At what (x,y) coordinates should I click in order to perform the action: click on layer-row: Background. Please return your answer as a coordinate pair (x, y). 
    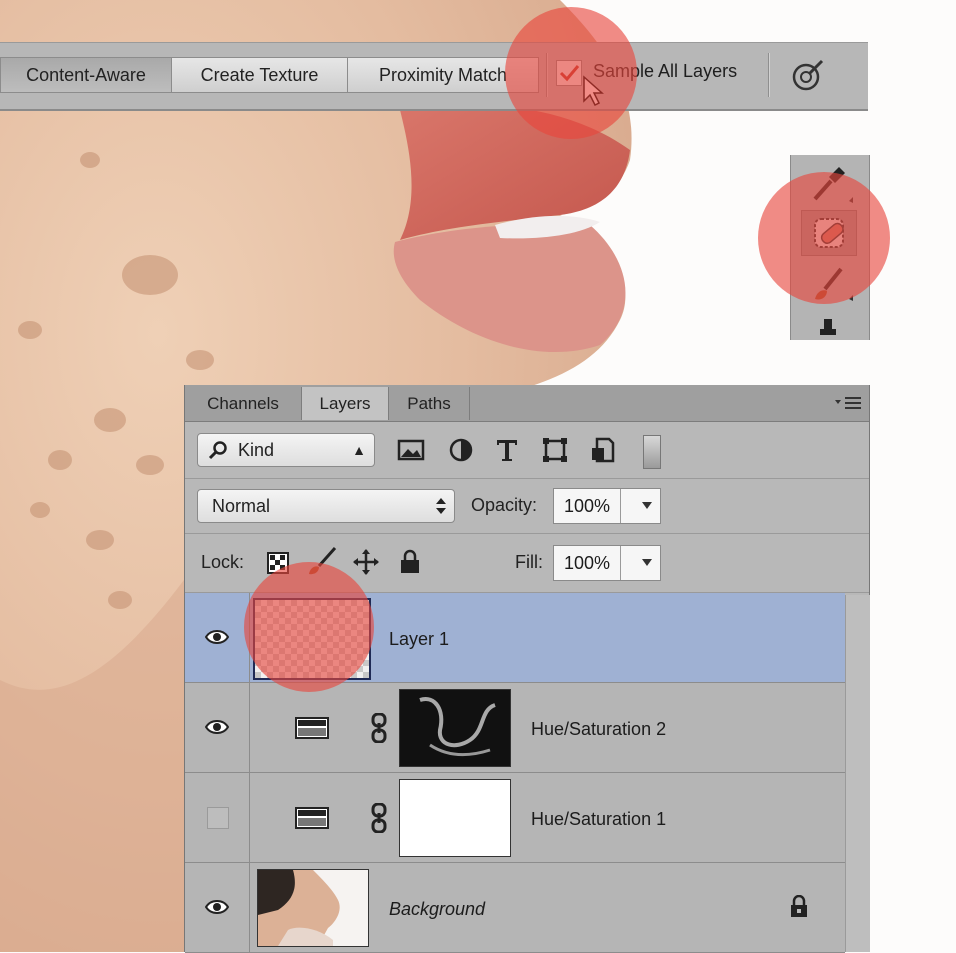
    Looking at the image, I should click on (515, 908).